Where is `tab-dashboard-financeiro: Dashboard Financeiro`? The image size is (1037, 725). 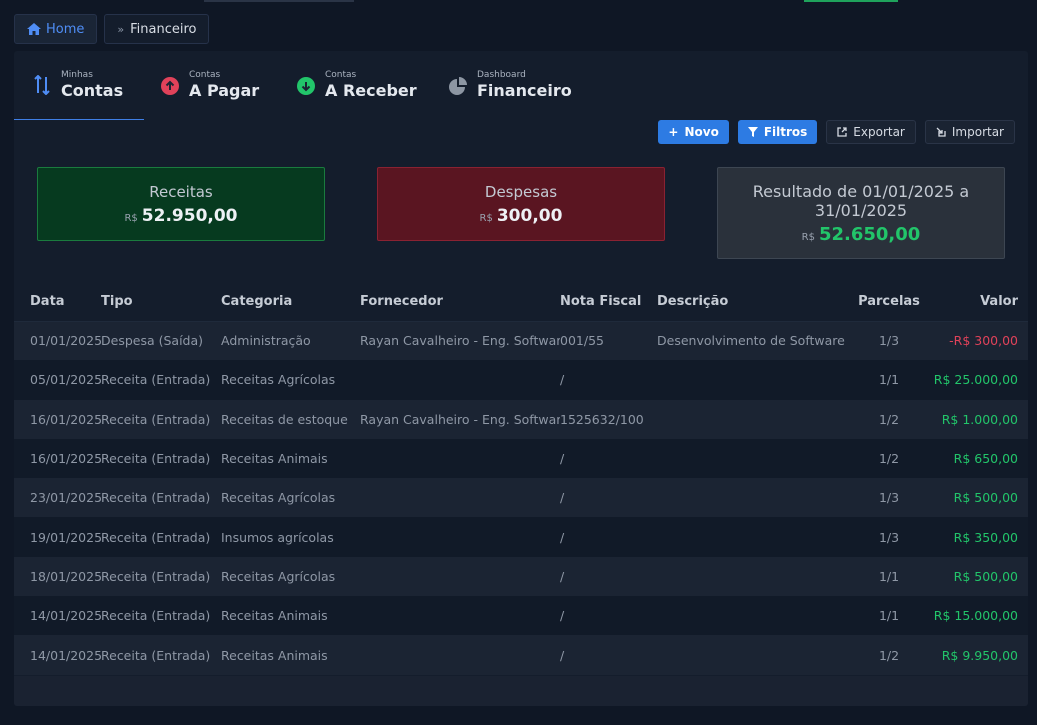 tab-dashboard-financeiro: Dashboard Financeiro is located at coordinates (510, 85).